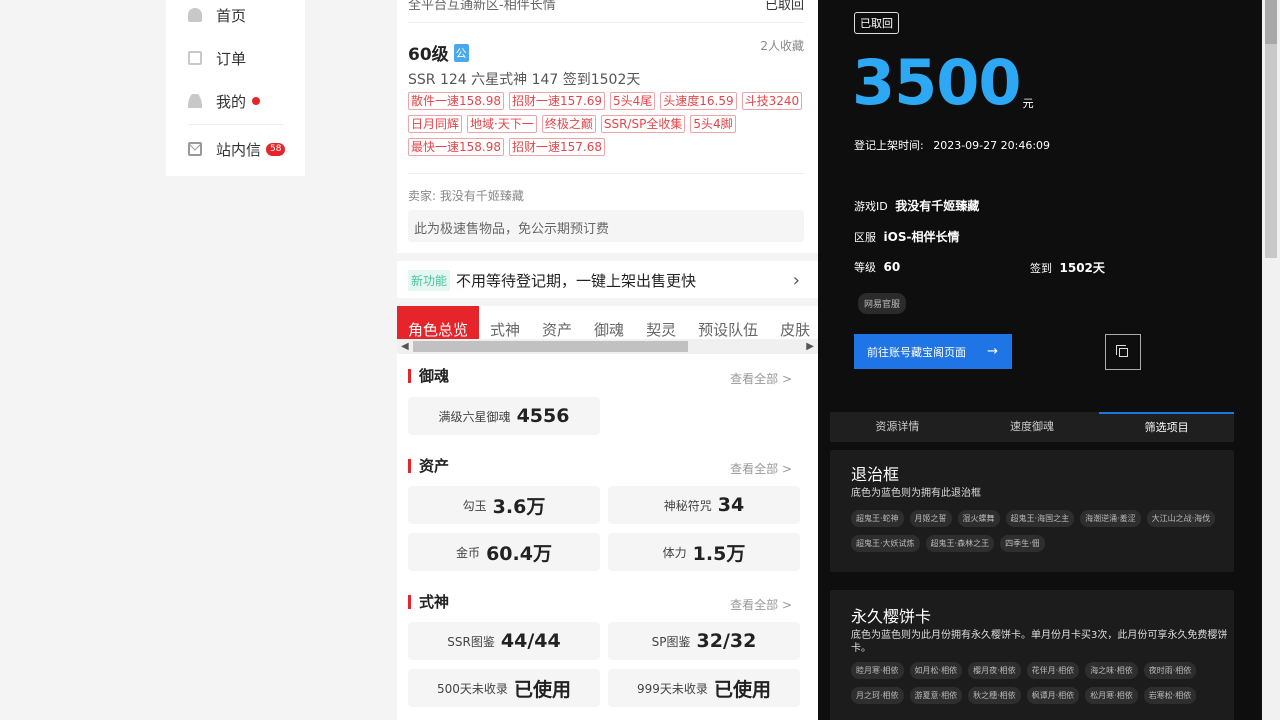 The width and height of the screenshot is (1280, 720). I want to click on filter-chip: 花伴月·相依, so click(1053, 670).